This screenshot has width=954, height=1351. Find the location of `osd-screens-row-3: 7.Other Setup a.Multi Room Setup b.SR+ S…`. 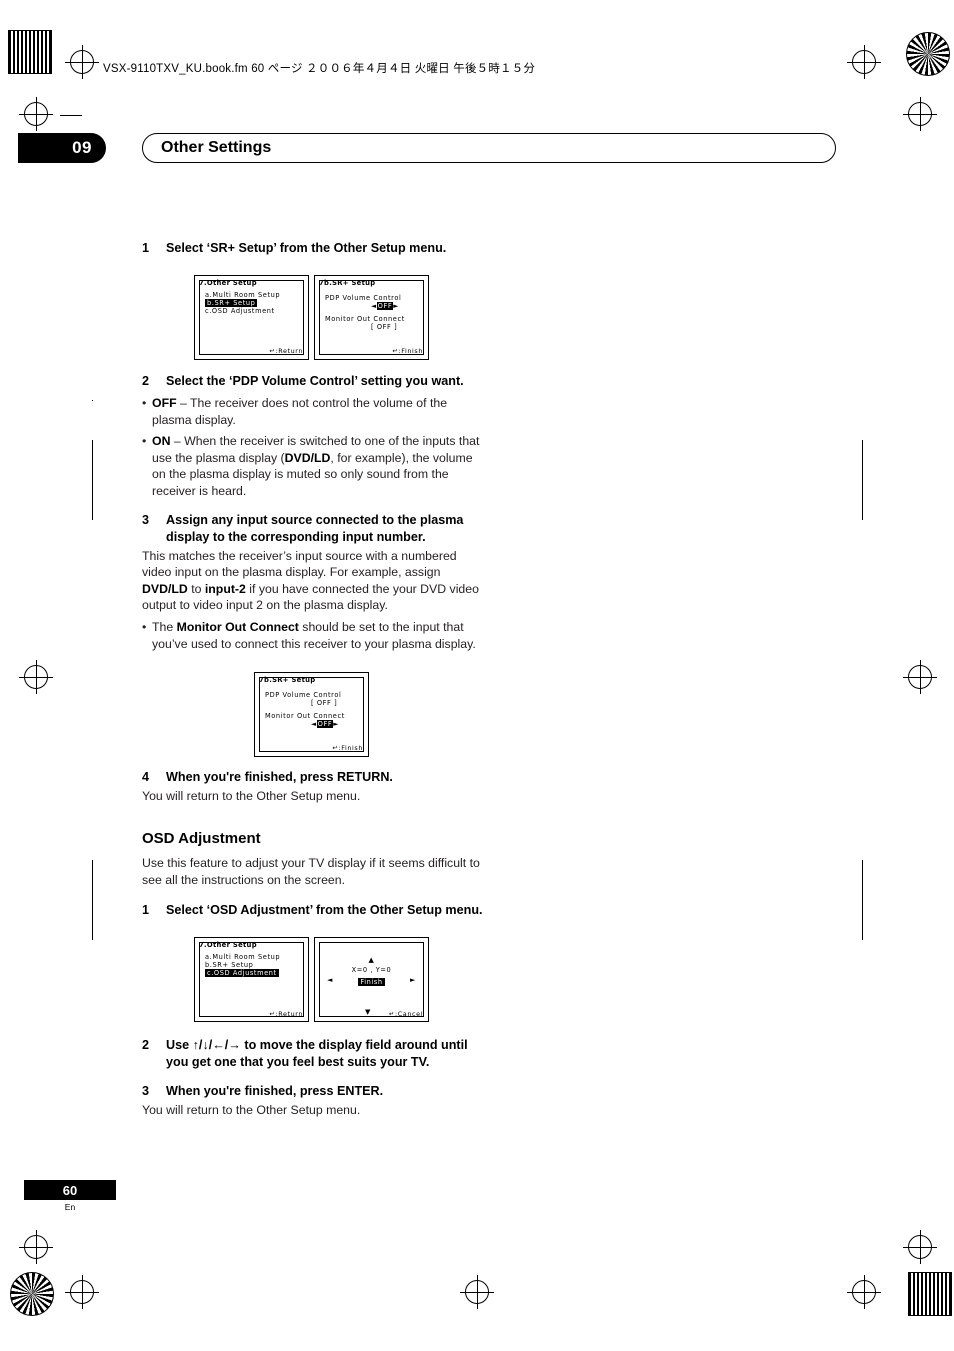

osd-screens-row-3: 7.Other Setup a.Multi Room Setup b.SR+ S… is located at coordinates (314, 980).